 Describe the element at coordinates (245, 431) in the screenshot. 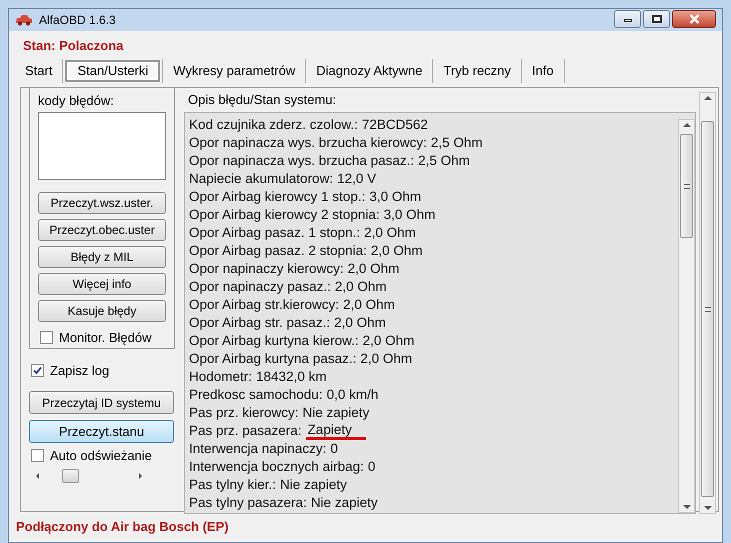

I see `status-label: Pas prz. pasazera:` at that location.